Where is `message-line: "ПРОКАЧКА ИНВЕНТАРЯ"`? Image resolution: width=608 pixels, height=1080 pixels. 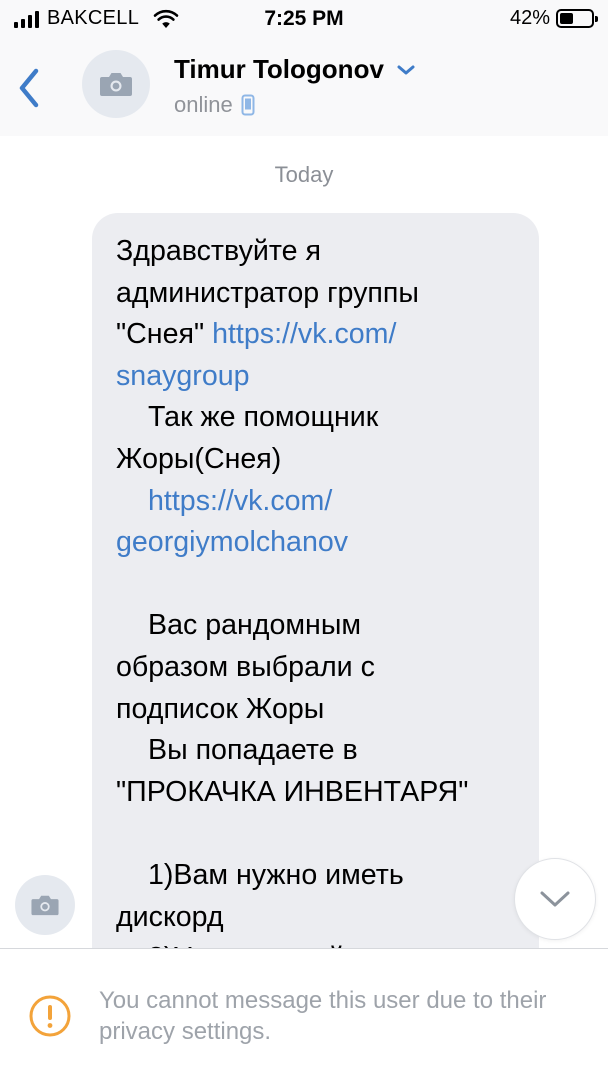 message-line: "ПРОКАЧКА ИНВЕНТАРЯ" is located at coordinates (292, 791).